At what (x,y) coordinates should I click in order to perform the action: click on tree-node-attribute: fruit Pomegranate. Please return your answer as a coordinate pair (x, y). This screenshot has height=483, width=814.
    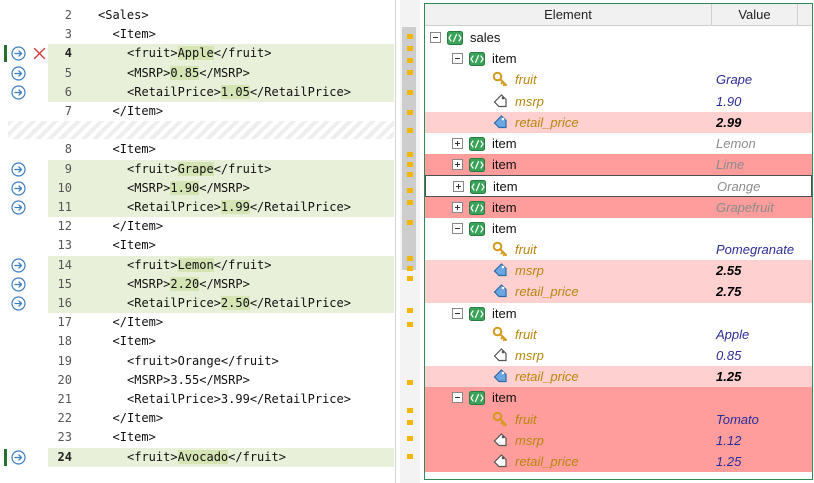
    Looking at the image, I should click on (618, 249).